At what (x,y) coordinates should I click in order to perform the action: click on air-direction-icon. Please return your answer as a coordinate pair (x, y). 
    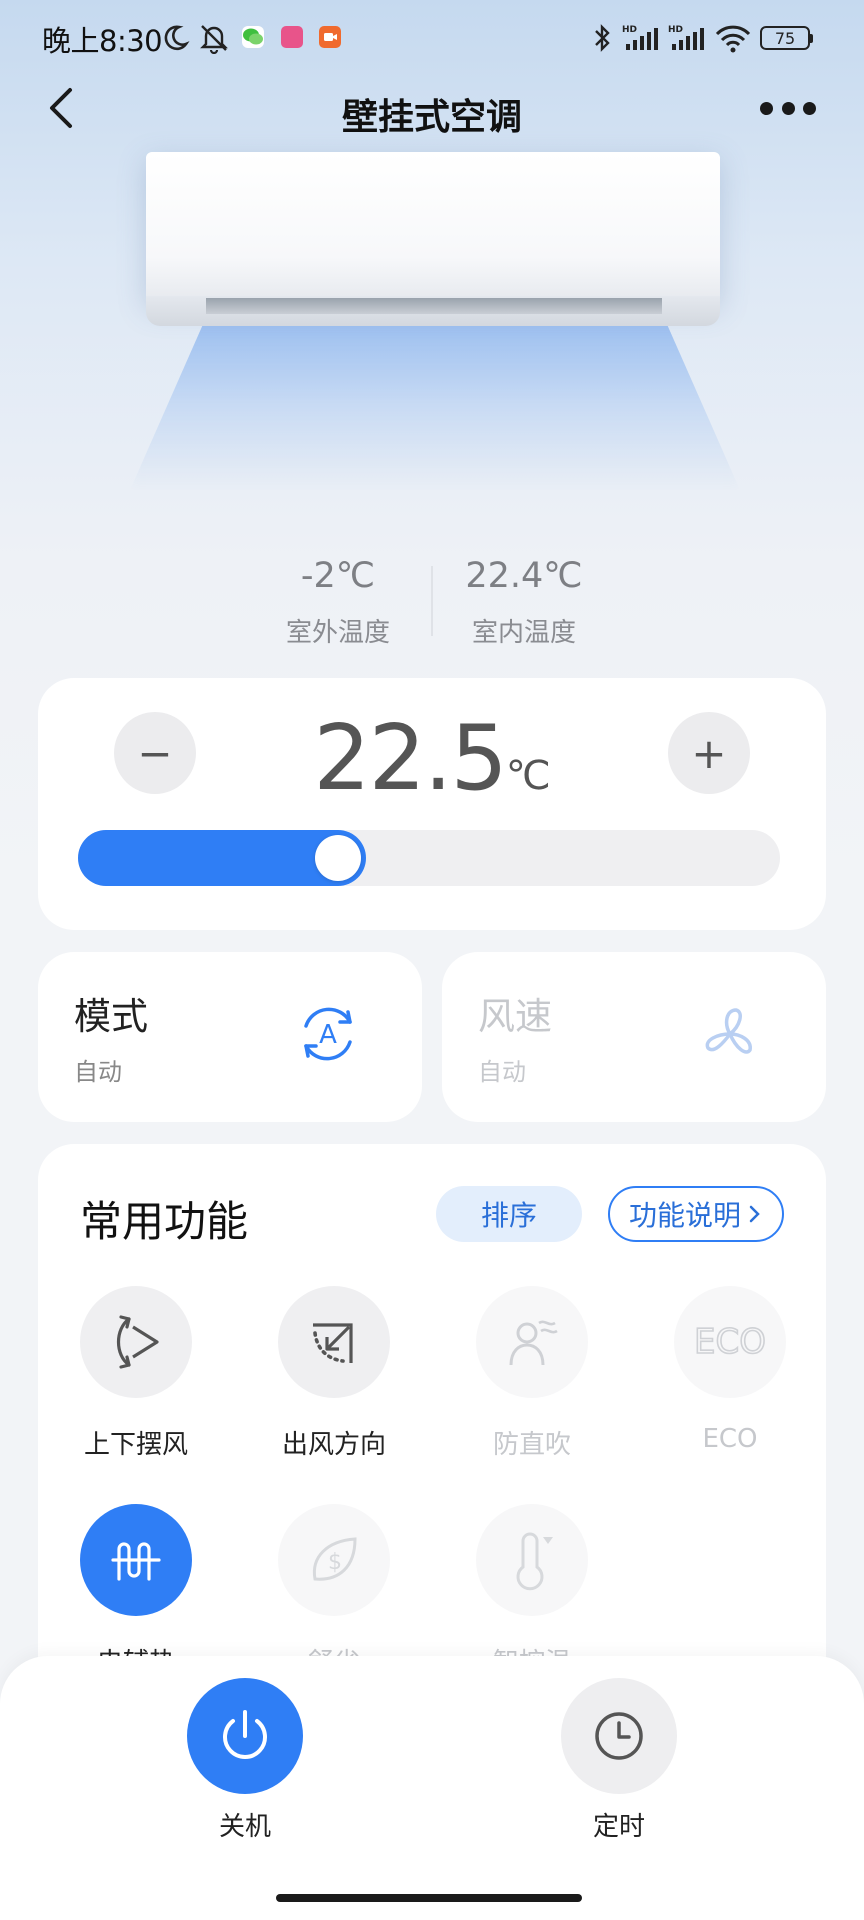
    Looking at the image, I should click on (333, 1343).